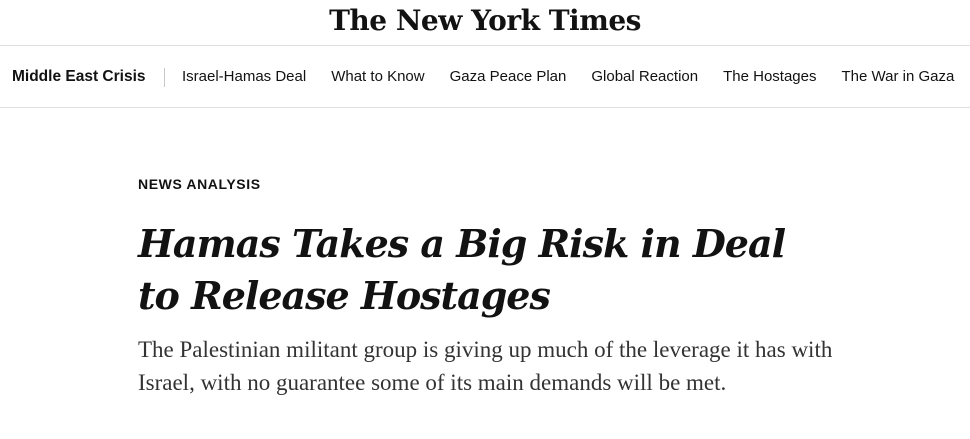  What do you see at coordinates (508, 76) in the screenshot?
I see `subnav-link-gaza-peace-plan: Gaza Peace Plan` at bounding box center [508, 76].